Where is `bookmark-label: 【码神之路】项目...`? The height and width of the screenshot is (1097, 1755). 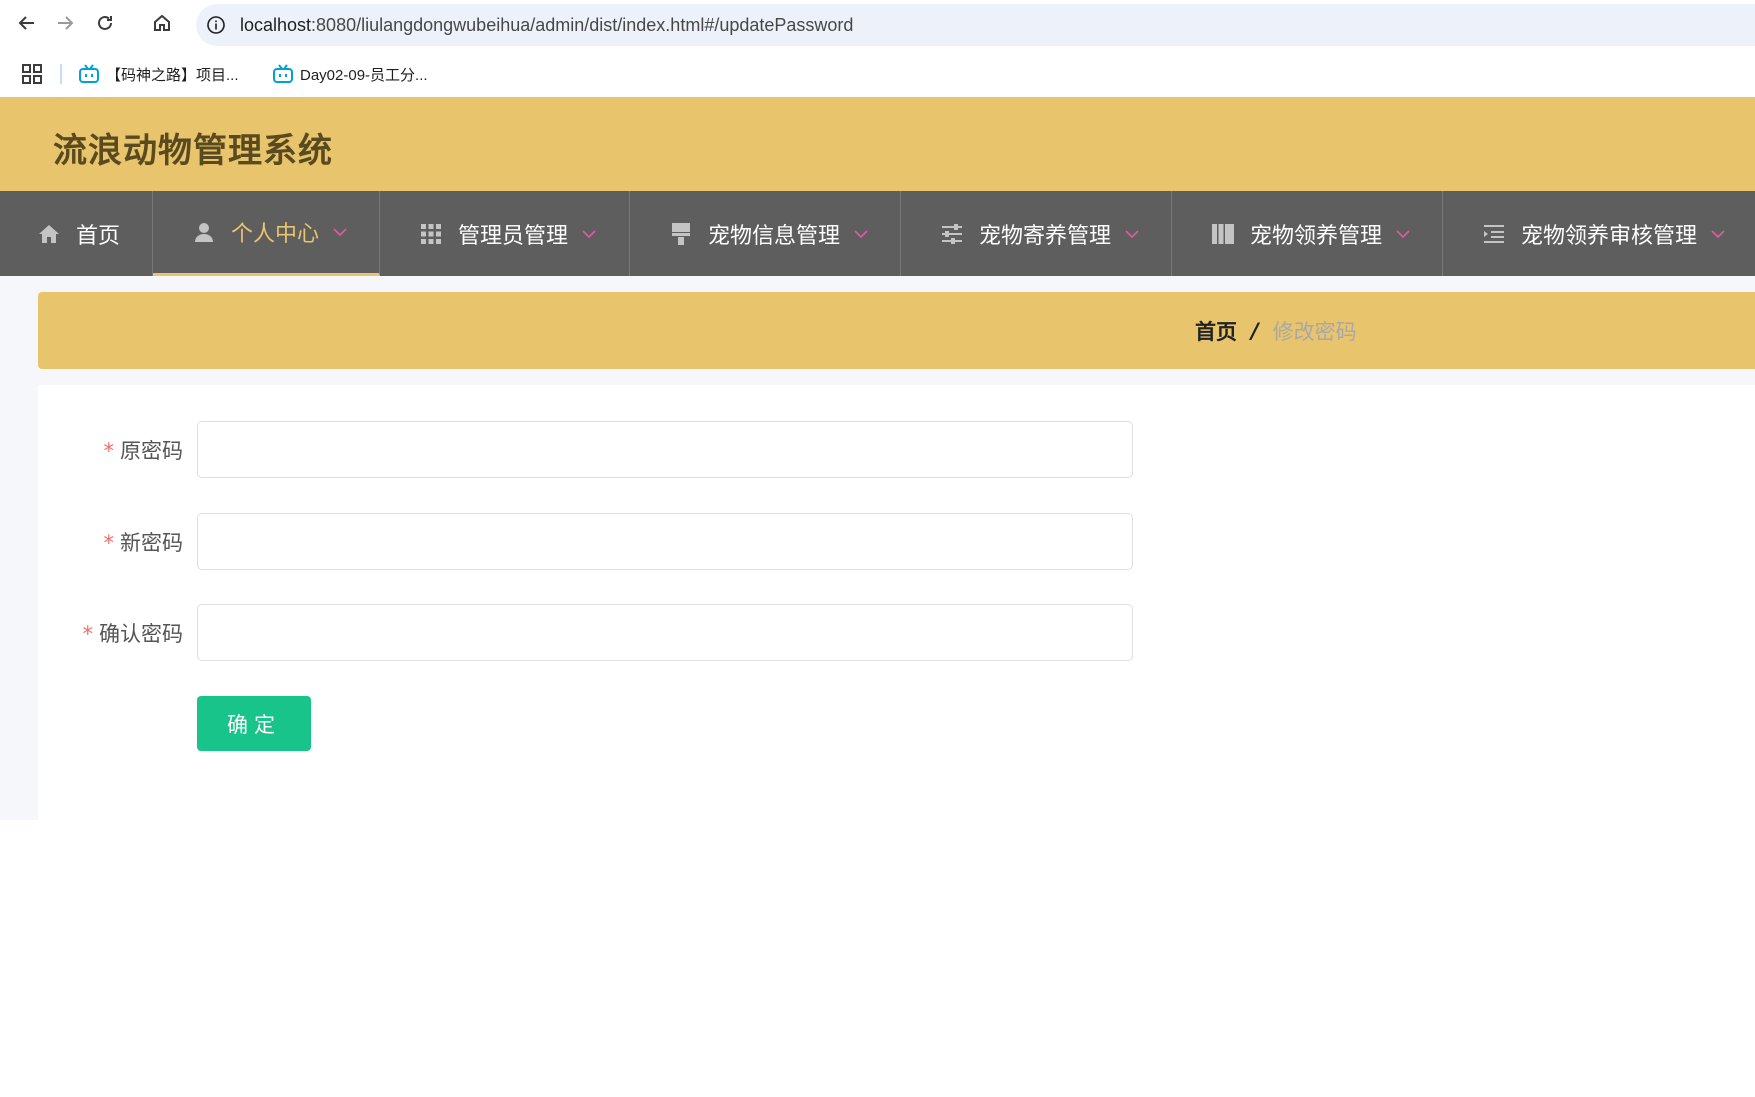
bookmark-label: 【码神之路】项目... is located at coordinates (172, 75).